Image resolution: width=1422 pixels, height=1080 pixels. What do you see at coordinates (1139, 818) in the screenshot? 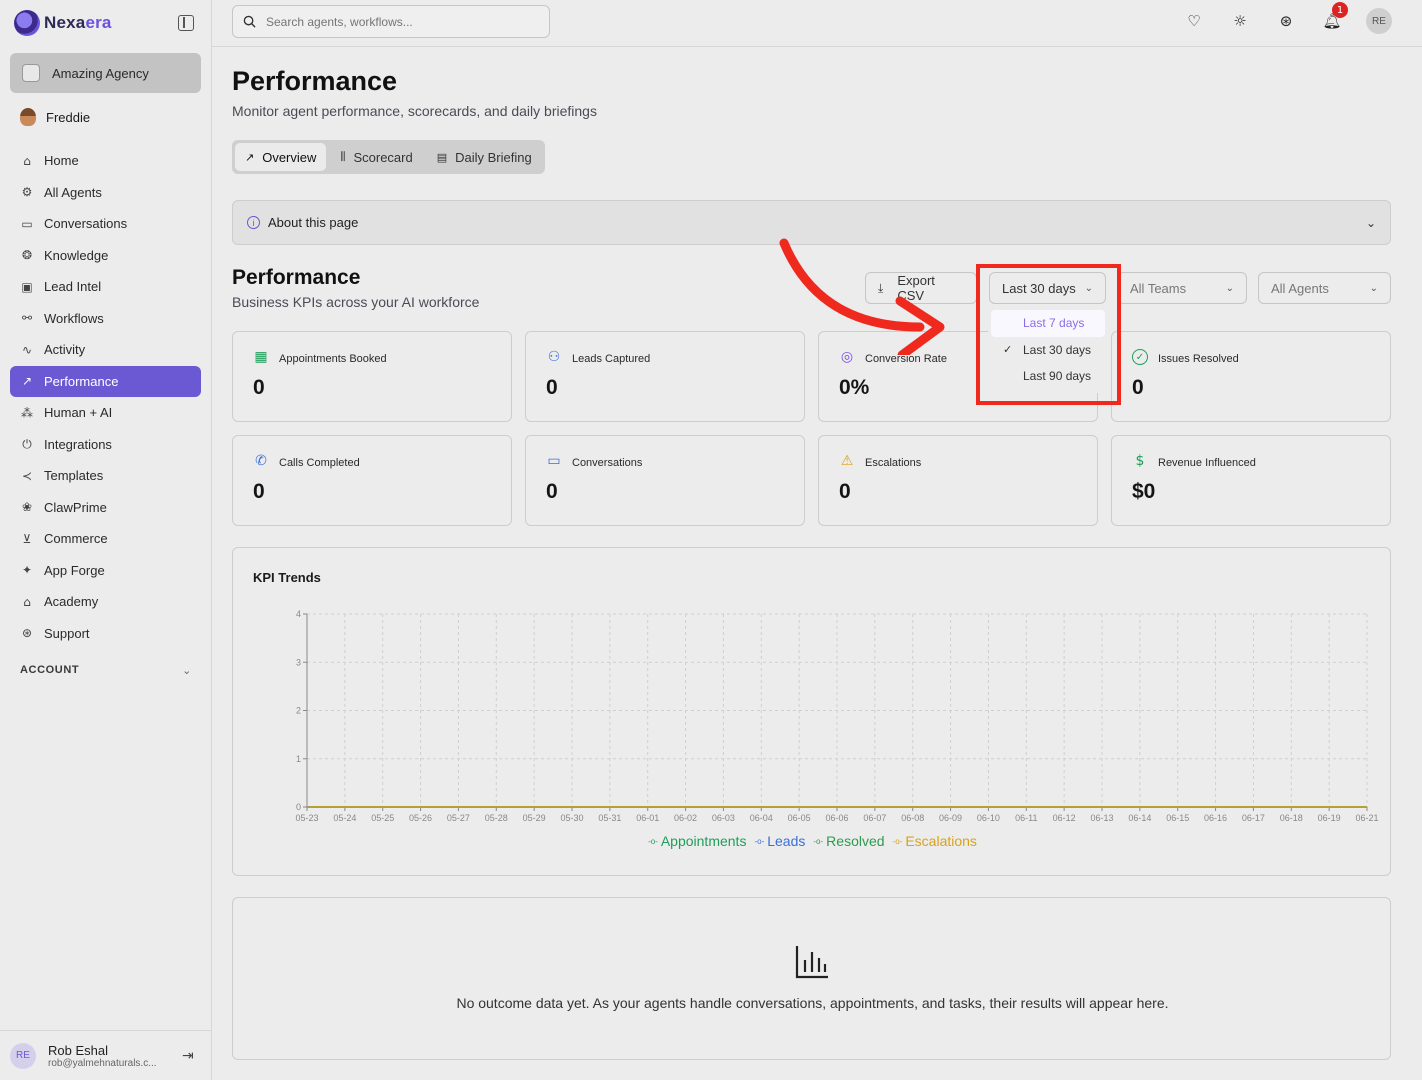
I see `x-tick-label: 06-14` at bounding box center [1139, 818].